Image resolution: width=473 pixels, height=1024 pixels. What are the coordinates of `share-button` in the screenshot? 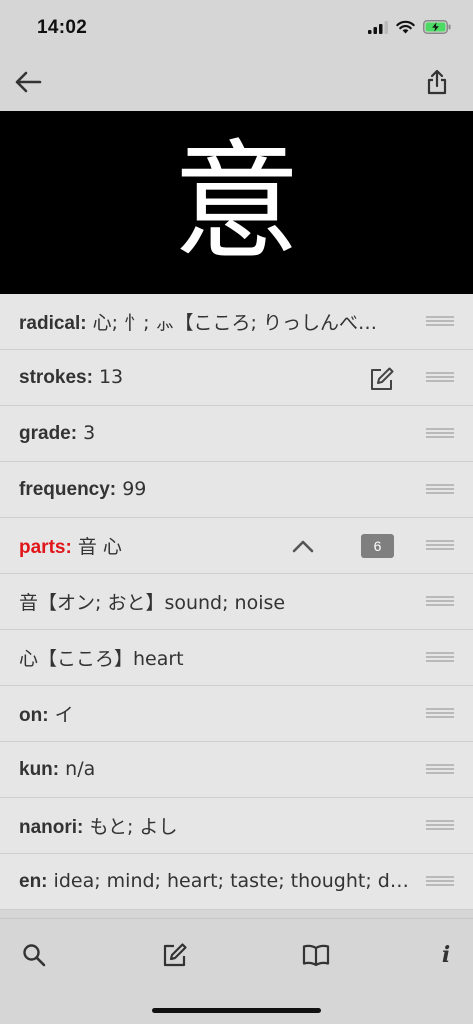 It's located at (437, 82).